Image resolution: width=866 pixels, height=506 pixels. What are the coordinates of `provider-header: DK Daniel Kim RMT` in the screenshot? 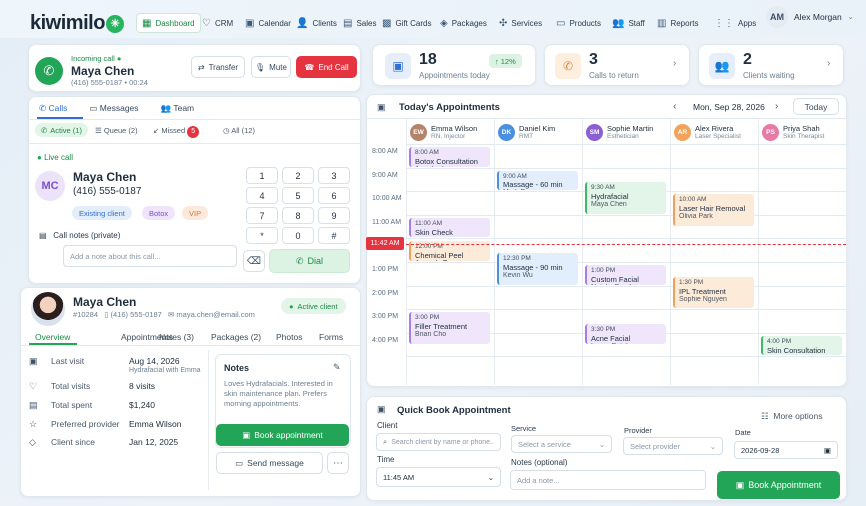 It's located at (526, 132).